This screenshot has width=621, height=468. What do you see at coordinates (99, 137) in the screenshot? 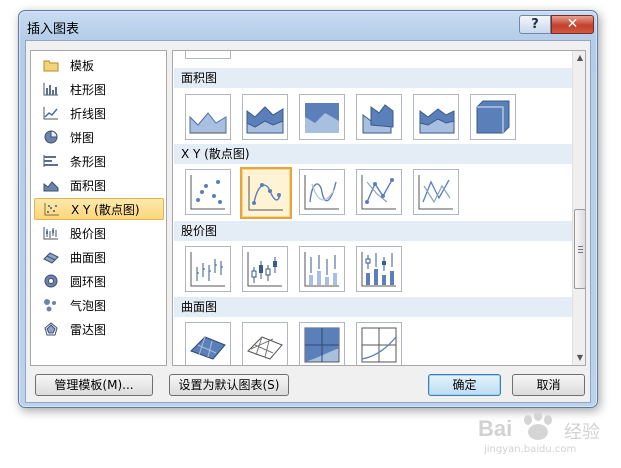
I see `category-item-pie: 饼图` at bounding box center [99, 137].